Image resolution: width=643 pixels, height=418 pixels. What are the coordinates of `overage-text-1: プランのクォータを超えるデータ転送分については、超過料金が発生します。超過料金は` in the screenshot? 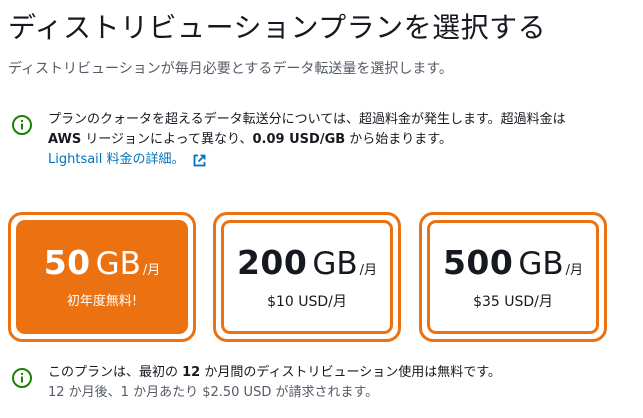 It's located at (307, 119).